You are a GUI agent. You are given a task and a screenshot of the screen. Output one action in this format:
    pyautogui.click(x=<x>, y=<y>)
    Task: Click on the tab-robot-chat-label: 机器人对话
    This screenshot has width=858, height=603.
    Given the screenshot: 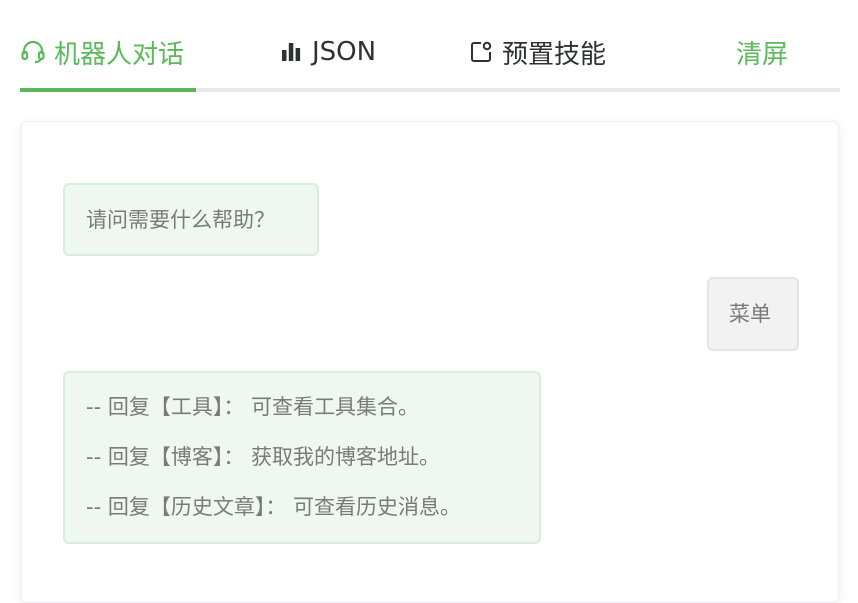 What is the action you would take?
    pyautogui.click(x=119, y=54)
    